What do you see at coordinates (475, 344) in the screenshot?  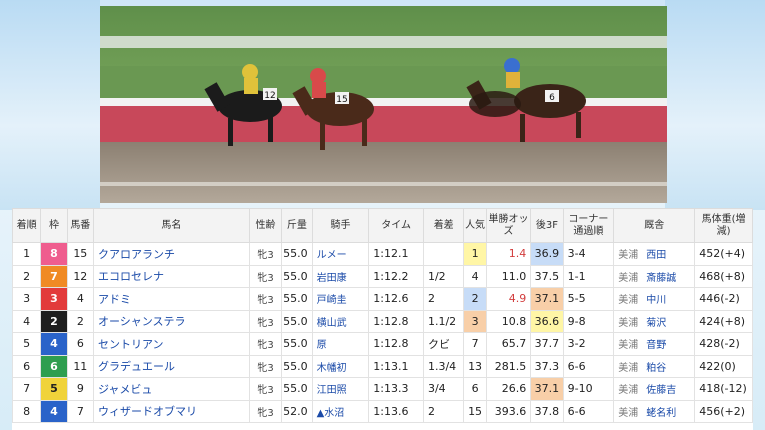 I see `popularity-cell: 7` at bounding box center [475, 344].